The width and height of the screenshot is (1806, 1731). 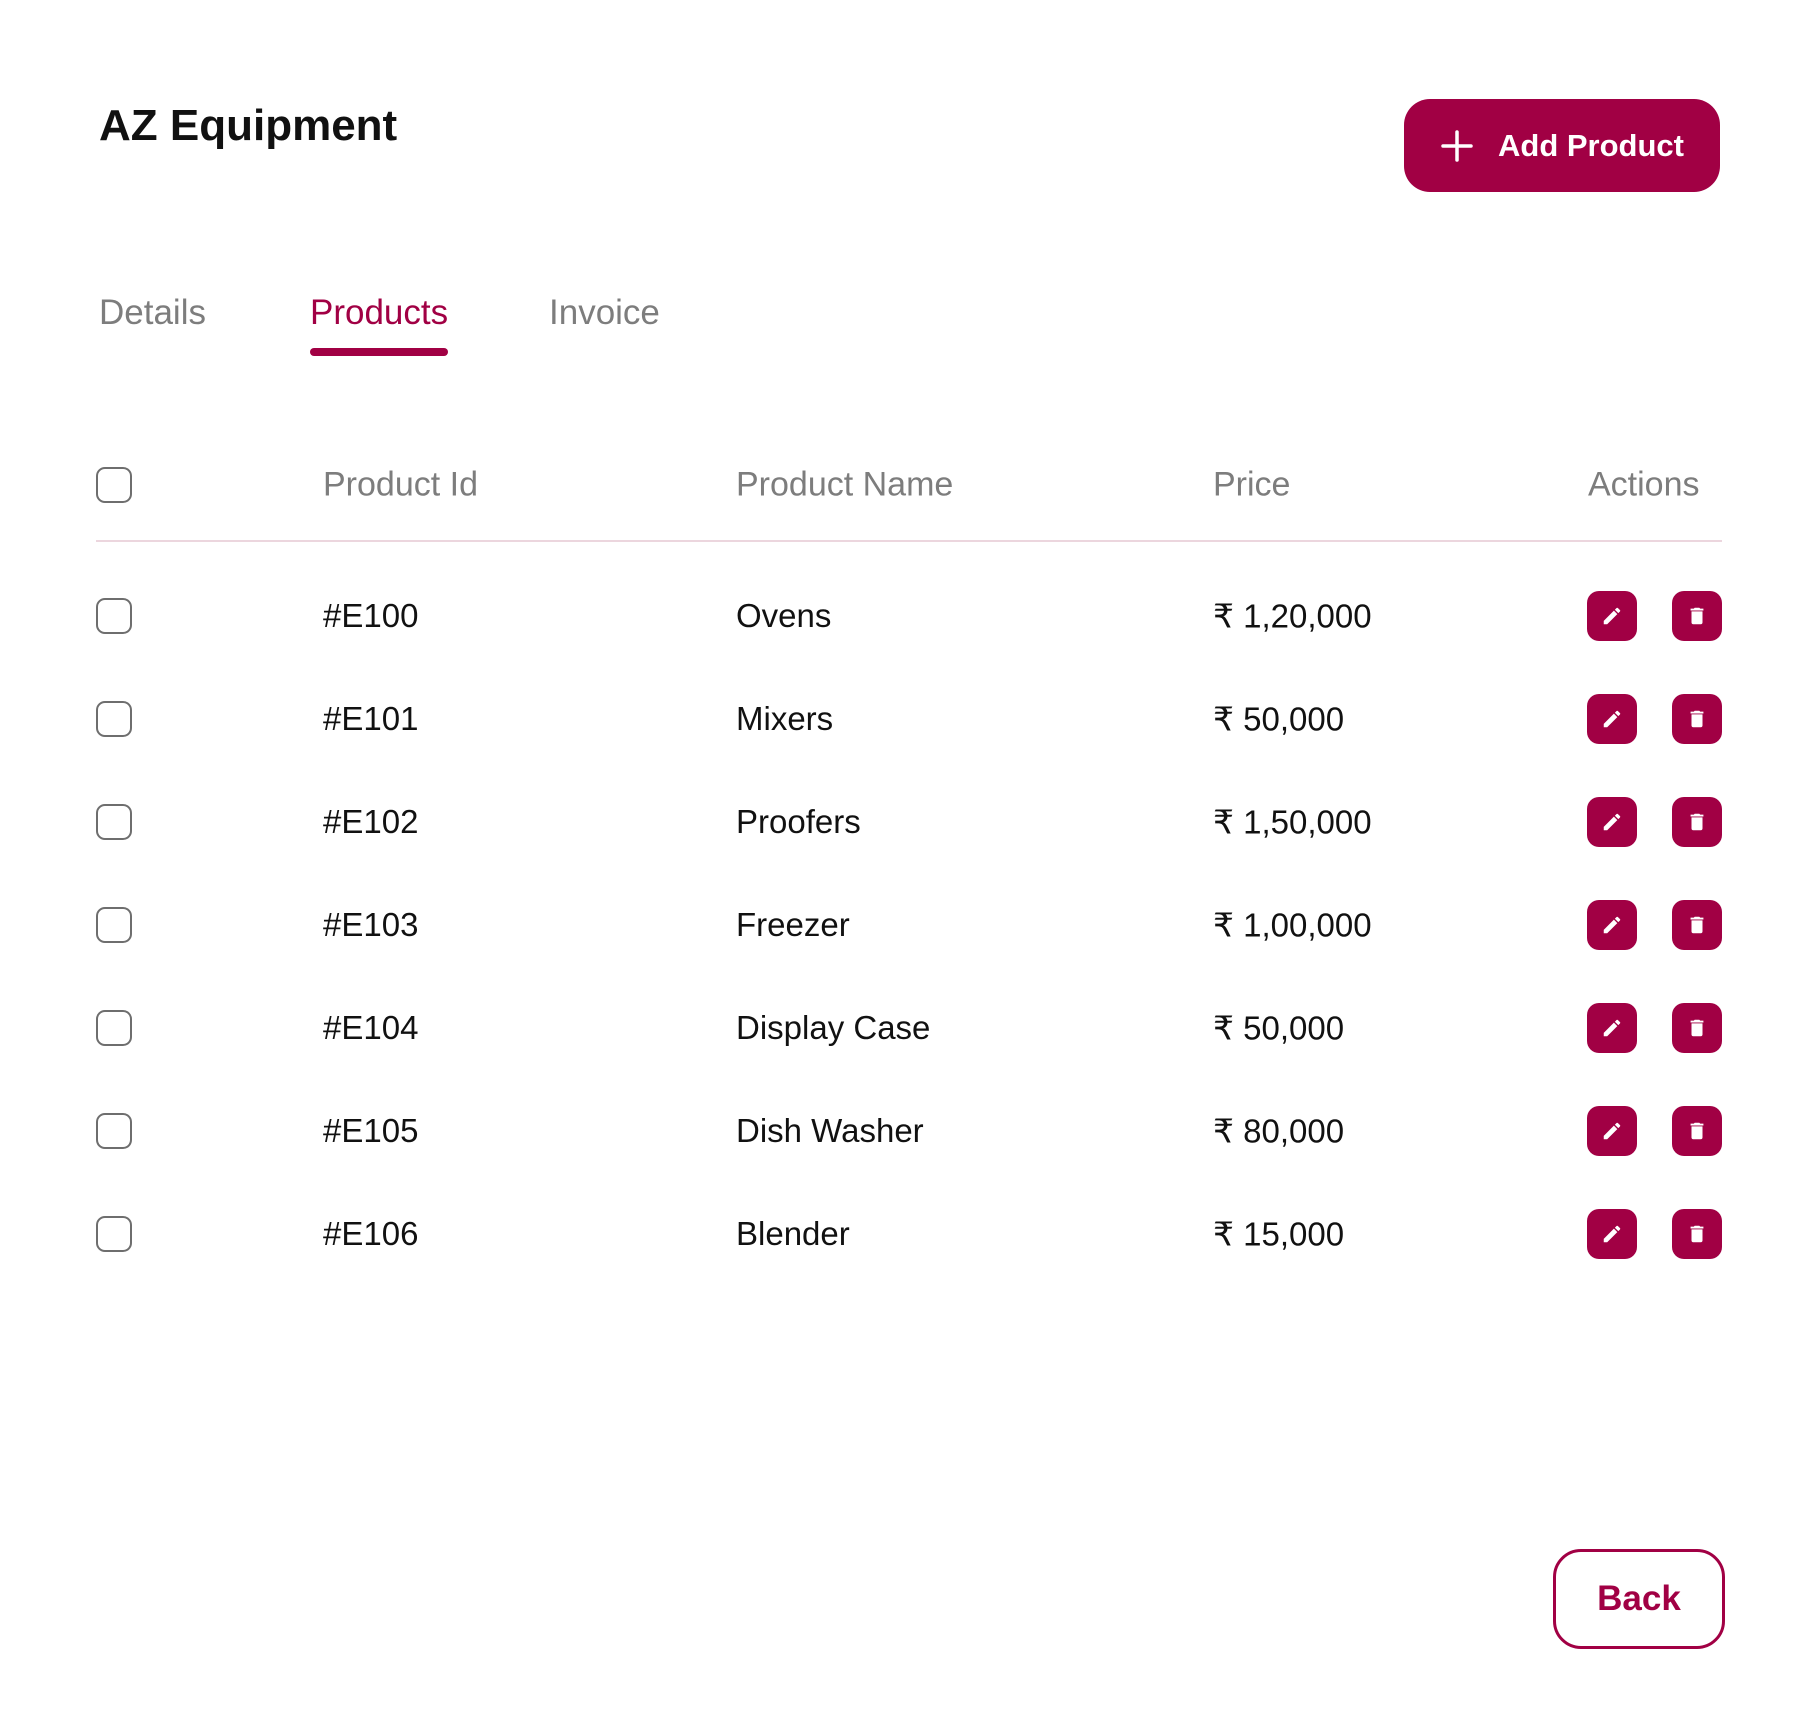 I want to click on column-header-price: Price, so click(x=1252, y=484).